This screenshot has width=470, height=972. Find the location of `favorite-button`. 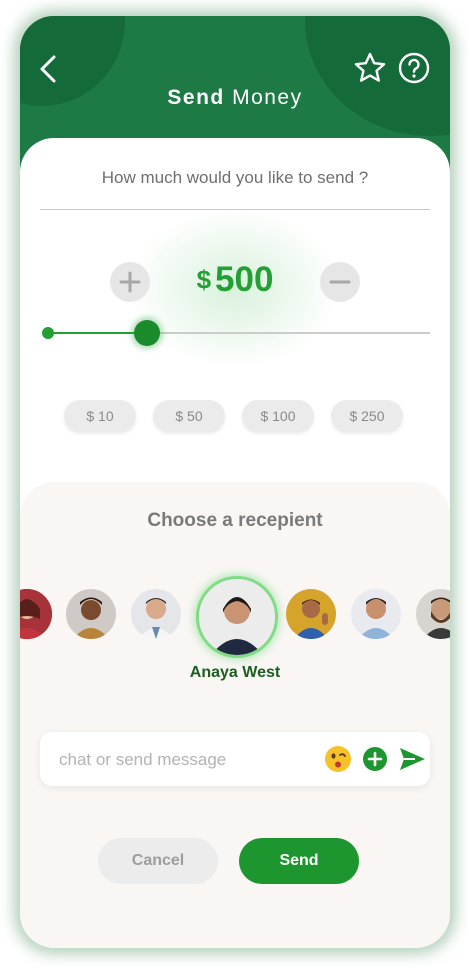

favorite-button is located at coordinates (370, 68).